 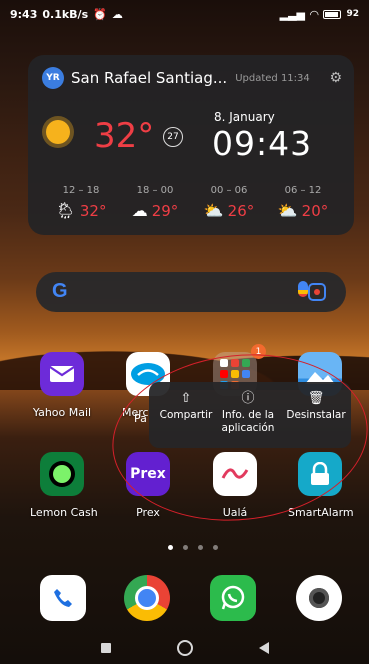 What do you see at coordinates (316, 407) in the screenshot?
I see `uninstall-button: 🗑 Desinstalar` at bounding box center [316, 407].